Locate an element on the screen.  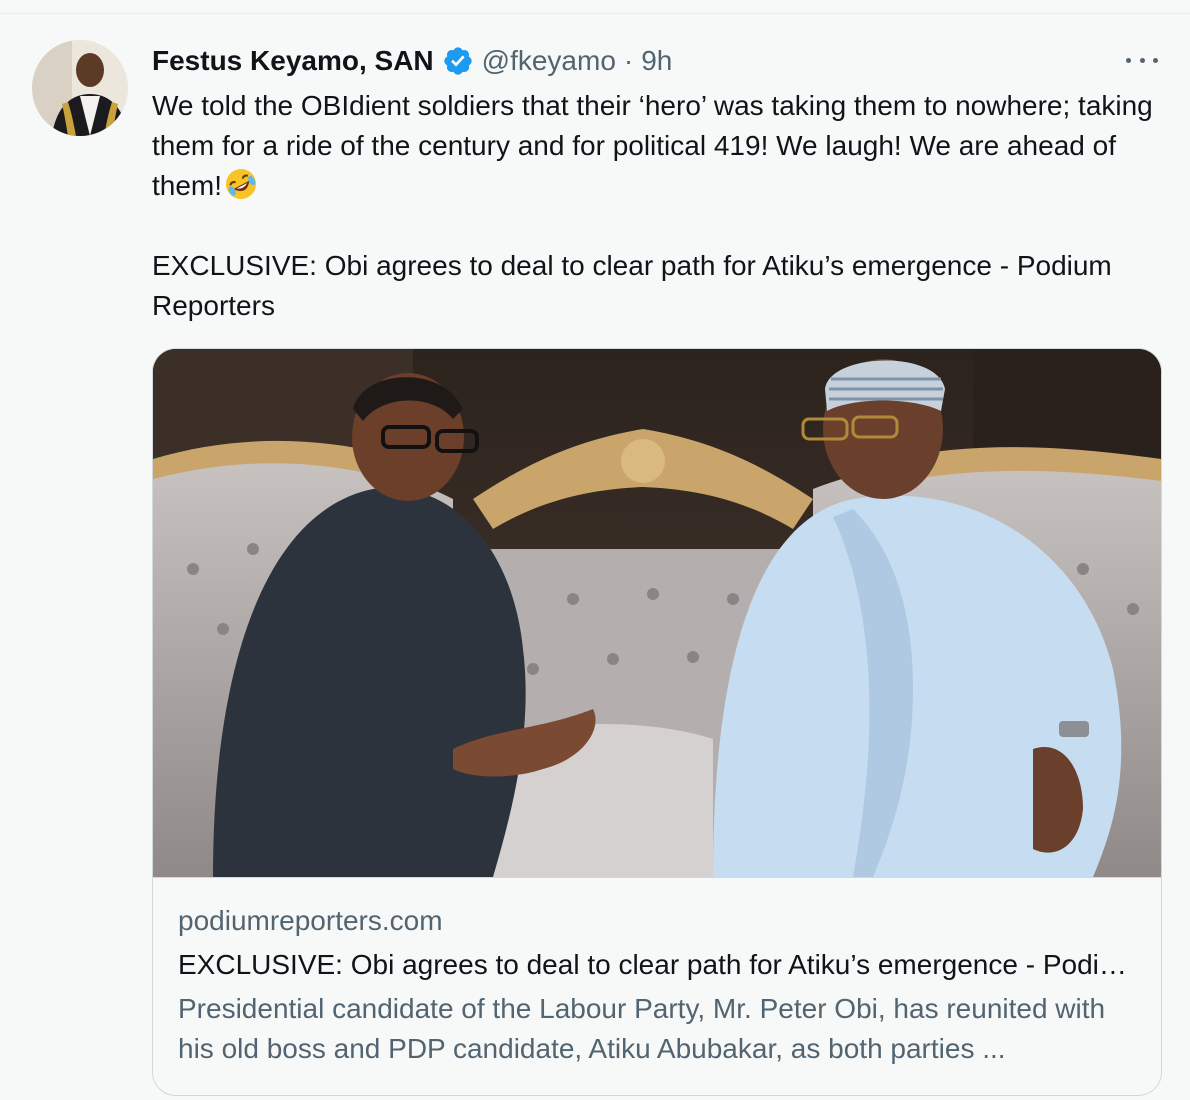
card-domain: podiumreporters.com is located at coordinates (310, 920).